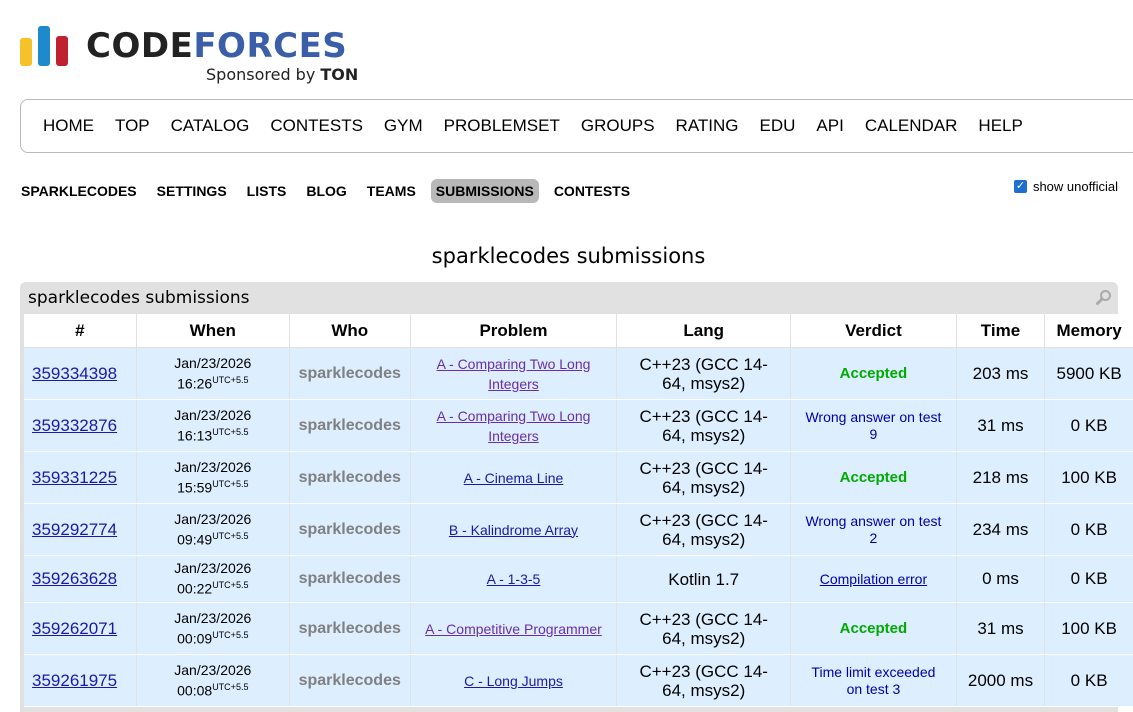 The width and height of the screenshot is (1133, 712). Describe the element at coordinates (1020, 186) in the screenshot. I see `checkbox-checked-icon: ✓` at that location.